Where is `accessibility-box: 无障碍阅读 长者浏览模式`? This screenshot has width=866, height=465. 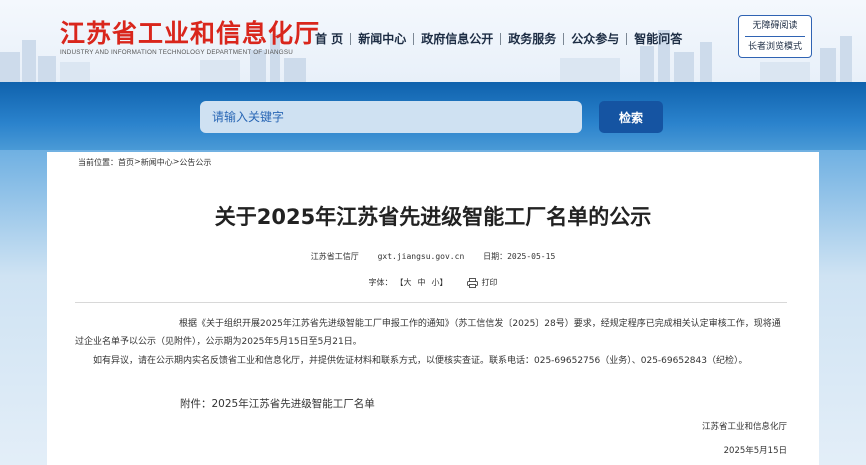
accessibility-box: 无障碍阅读 长者浏览模式 is located at coordinates (775, 36).